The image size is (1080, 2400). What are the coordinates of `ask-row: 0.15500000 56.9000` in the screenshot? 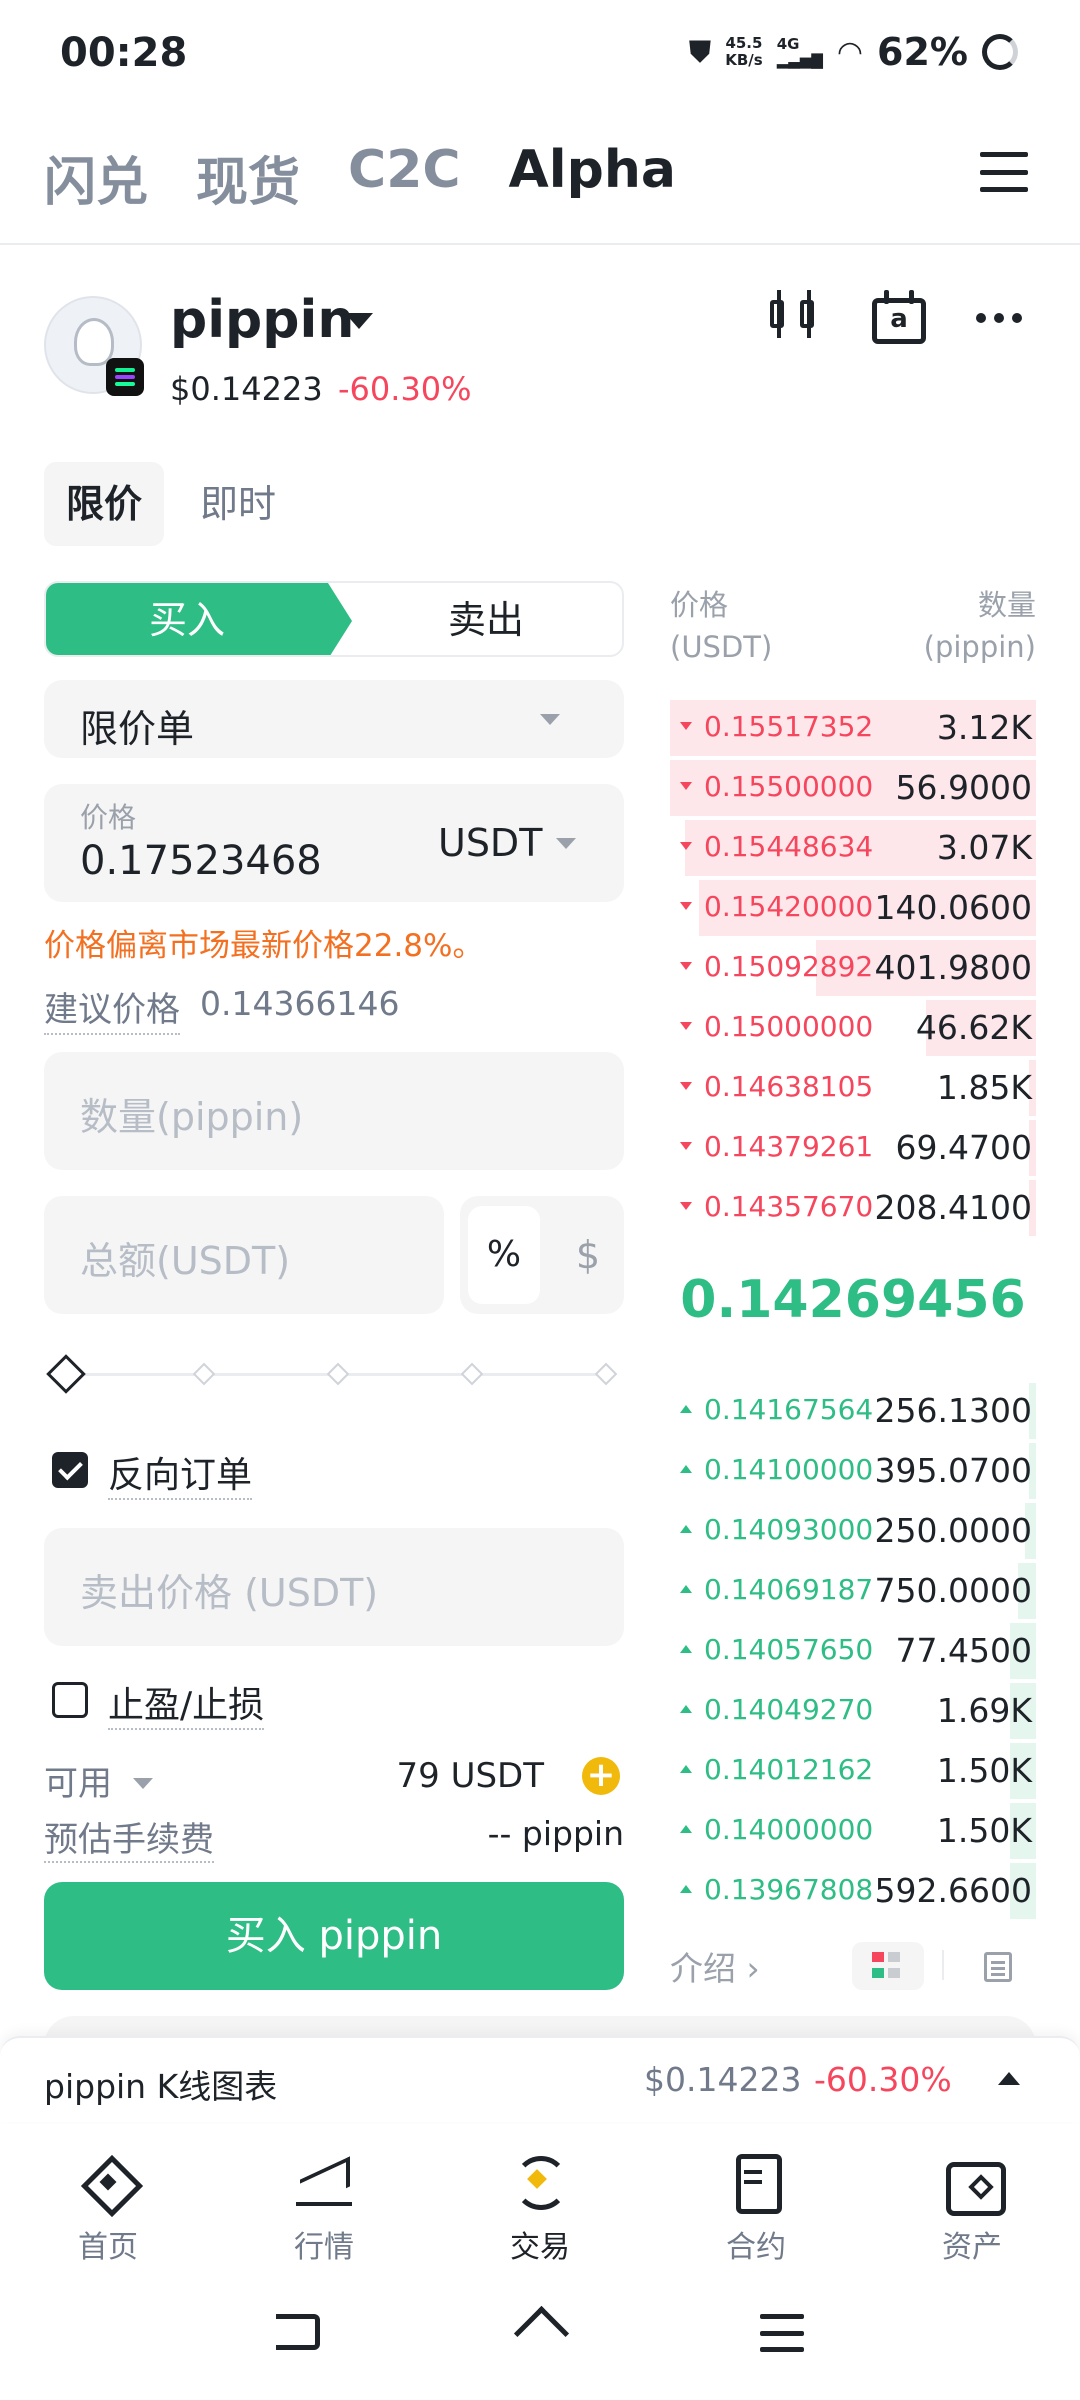 It's located at (853, 790).